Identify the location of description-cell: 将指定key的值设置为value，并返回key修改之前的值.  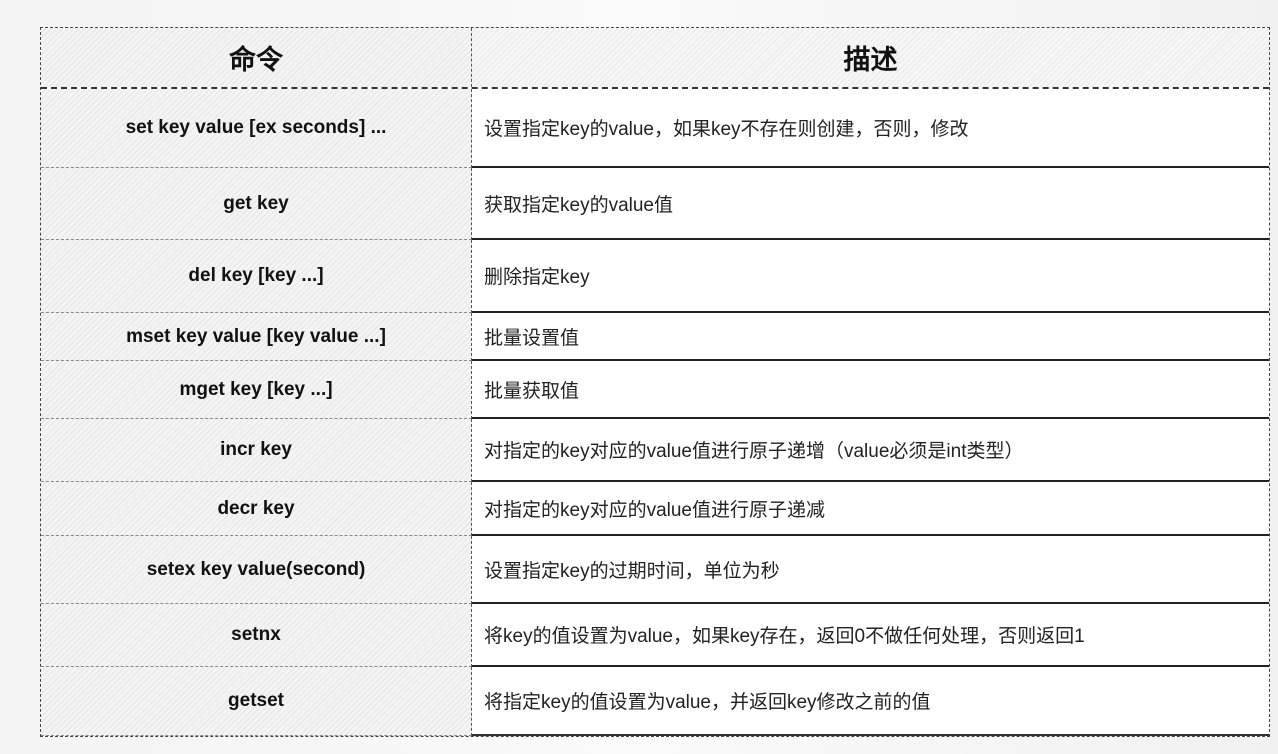
(707, 702).